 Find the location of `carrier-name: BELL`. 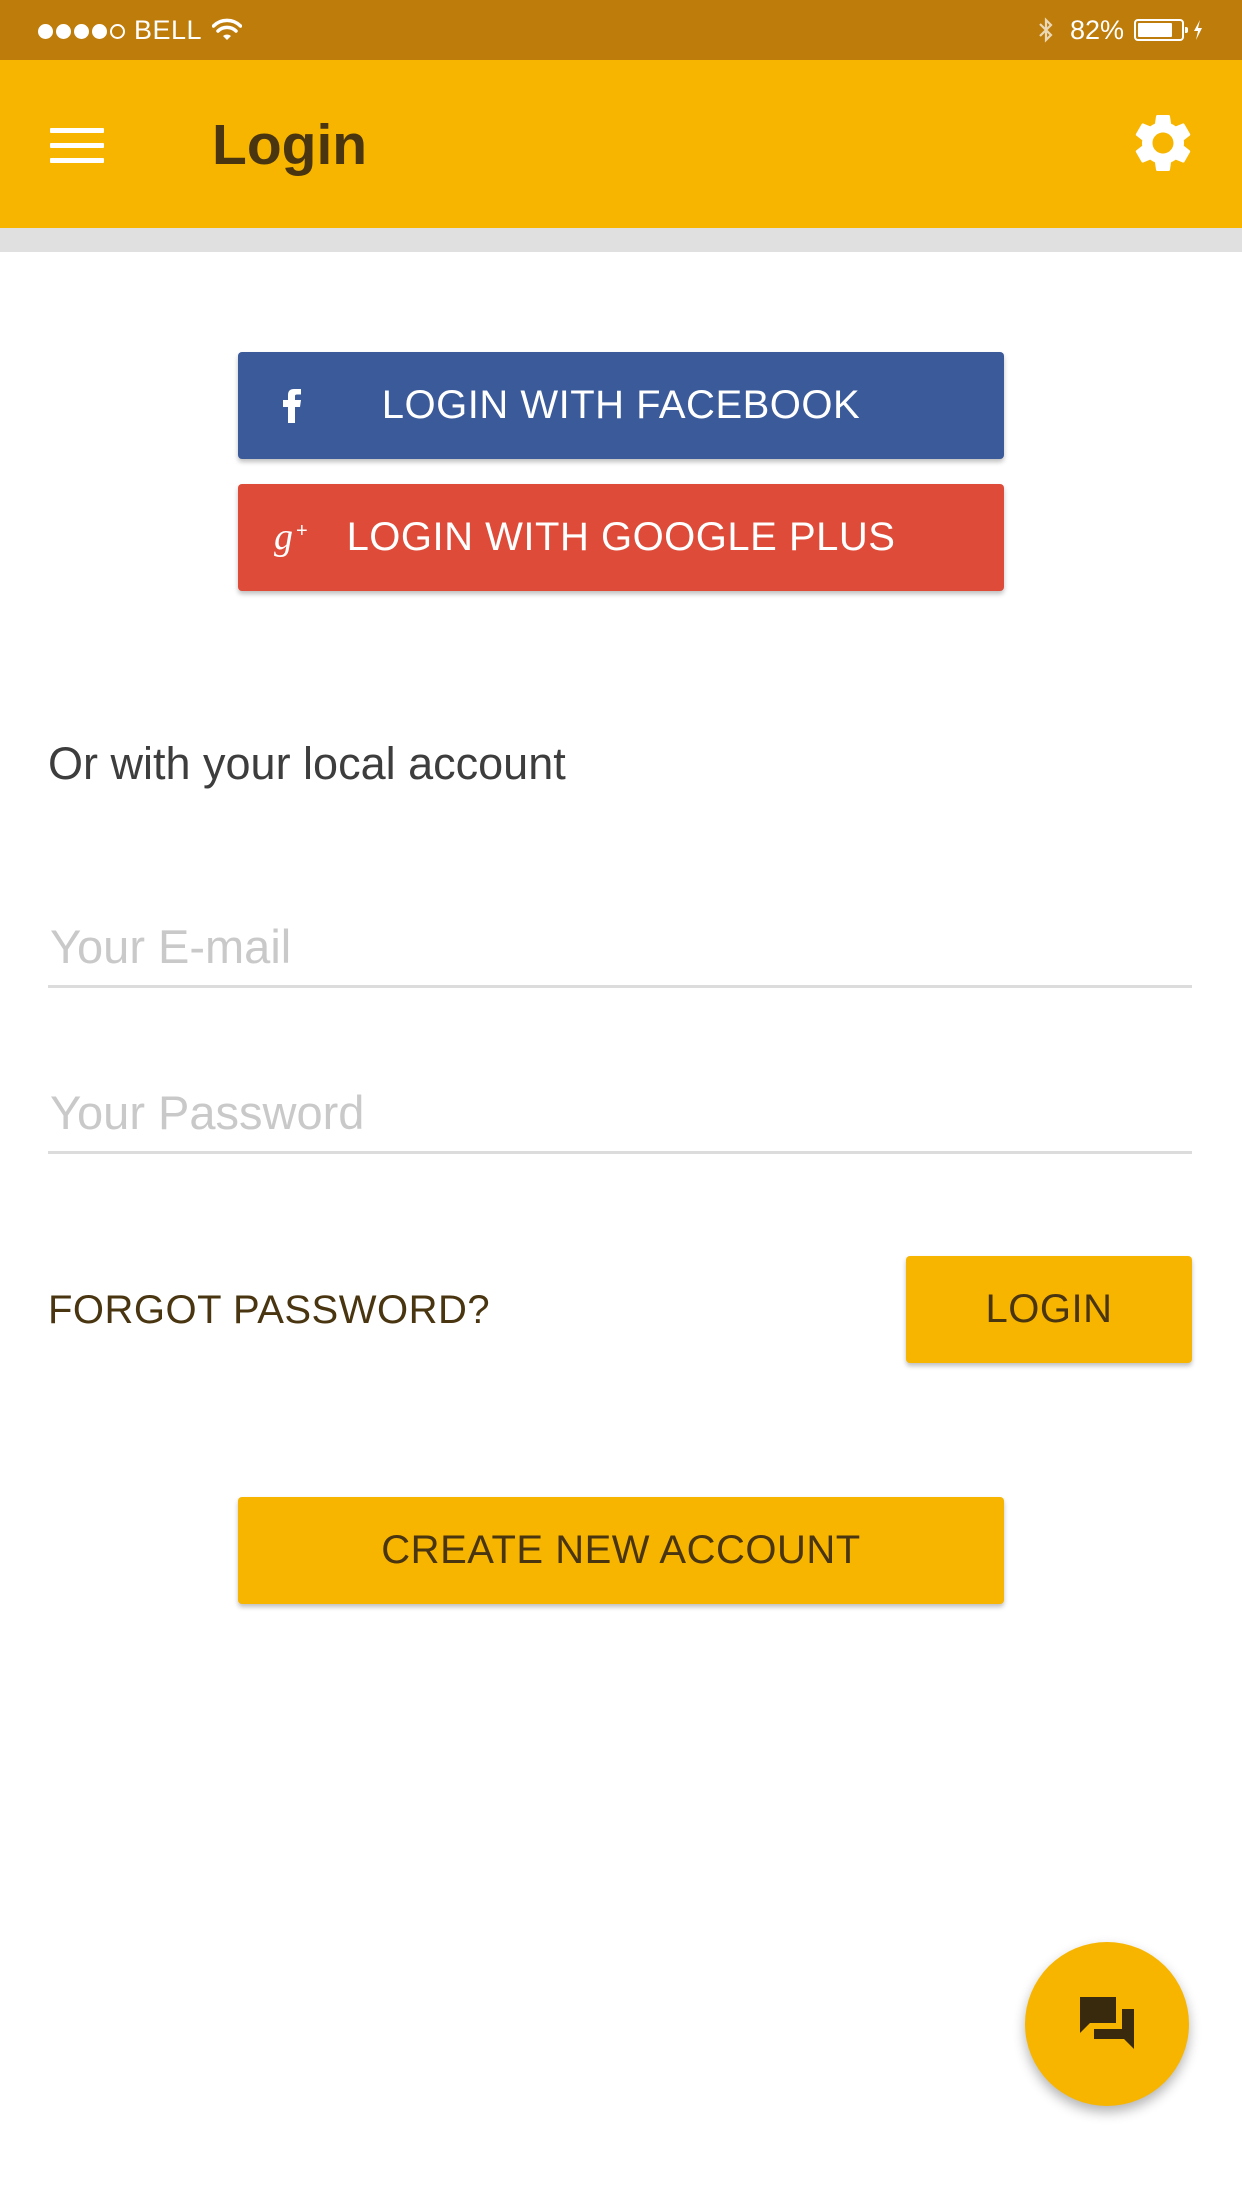

carrier-name: BELL is located at coordinates (168, 29).